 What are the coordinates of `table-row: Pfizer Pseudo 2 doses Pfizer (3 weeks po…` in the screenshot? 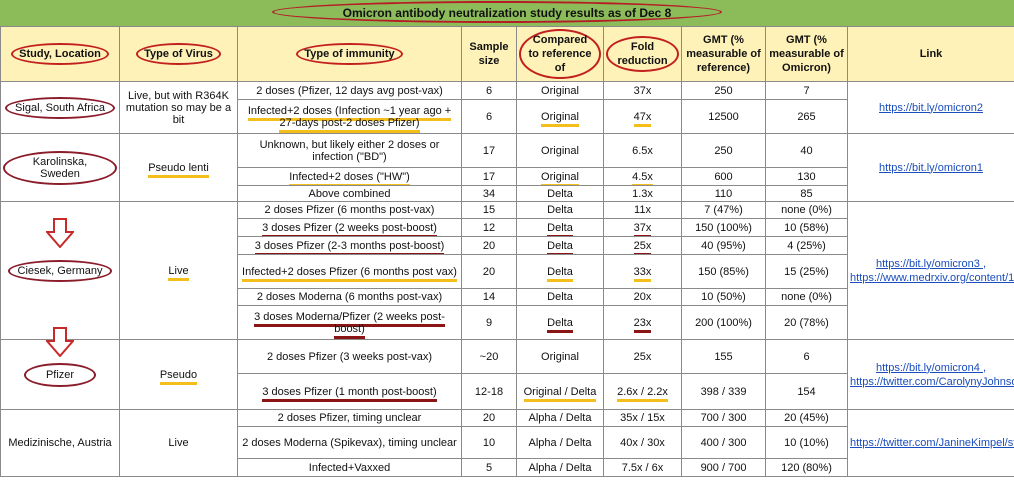 It's located at (507, 374).